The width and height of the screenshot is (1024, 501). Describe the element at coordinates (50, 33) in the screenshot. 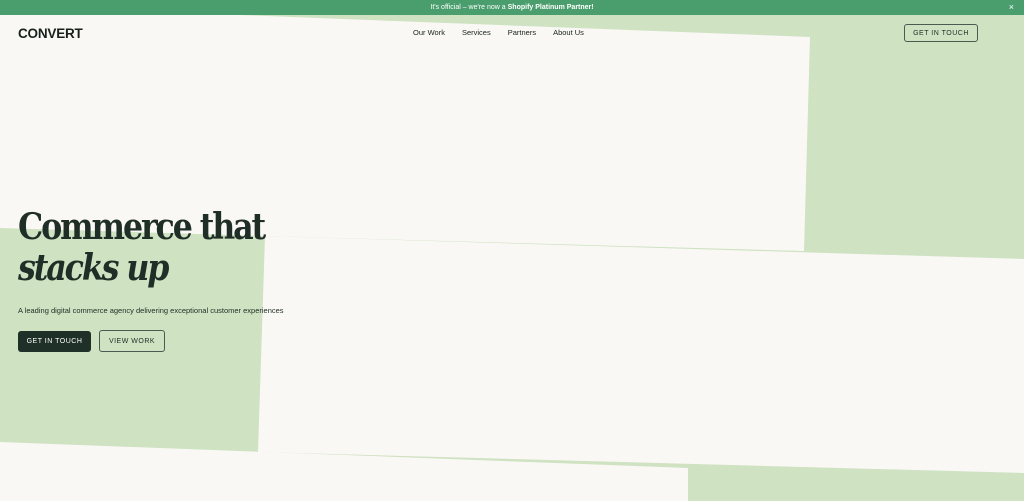

I see `logo: CONVERT` at that location.